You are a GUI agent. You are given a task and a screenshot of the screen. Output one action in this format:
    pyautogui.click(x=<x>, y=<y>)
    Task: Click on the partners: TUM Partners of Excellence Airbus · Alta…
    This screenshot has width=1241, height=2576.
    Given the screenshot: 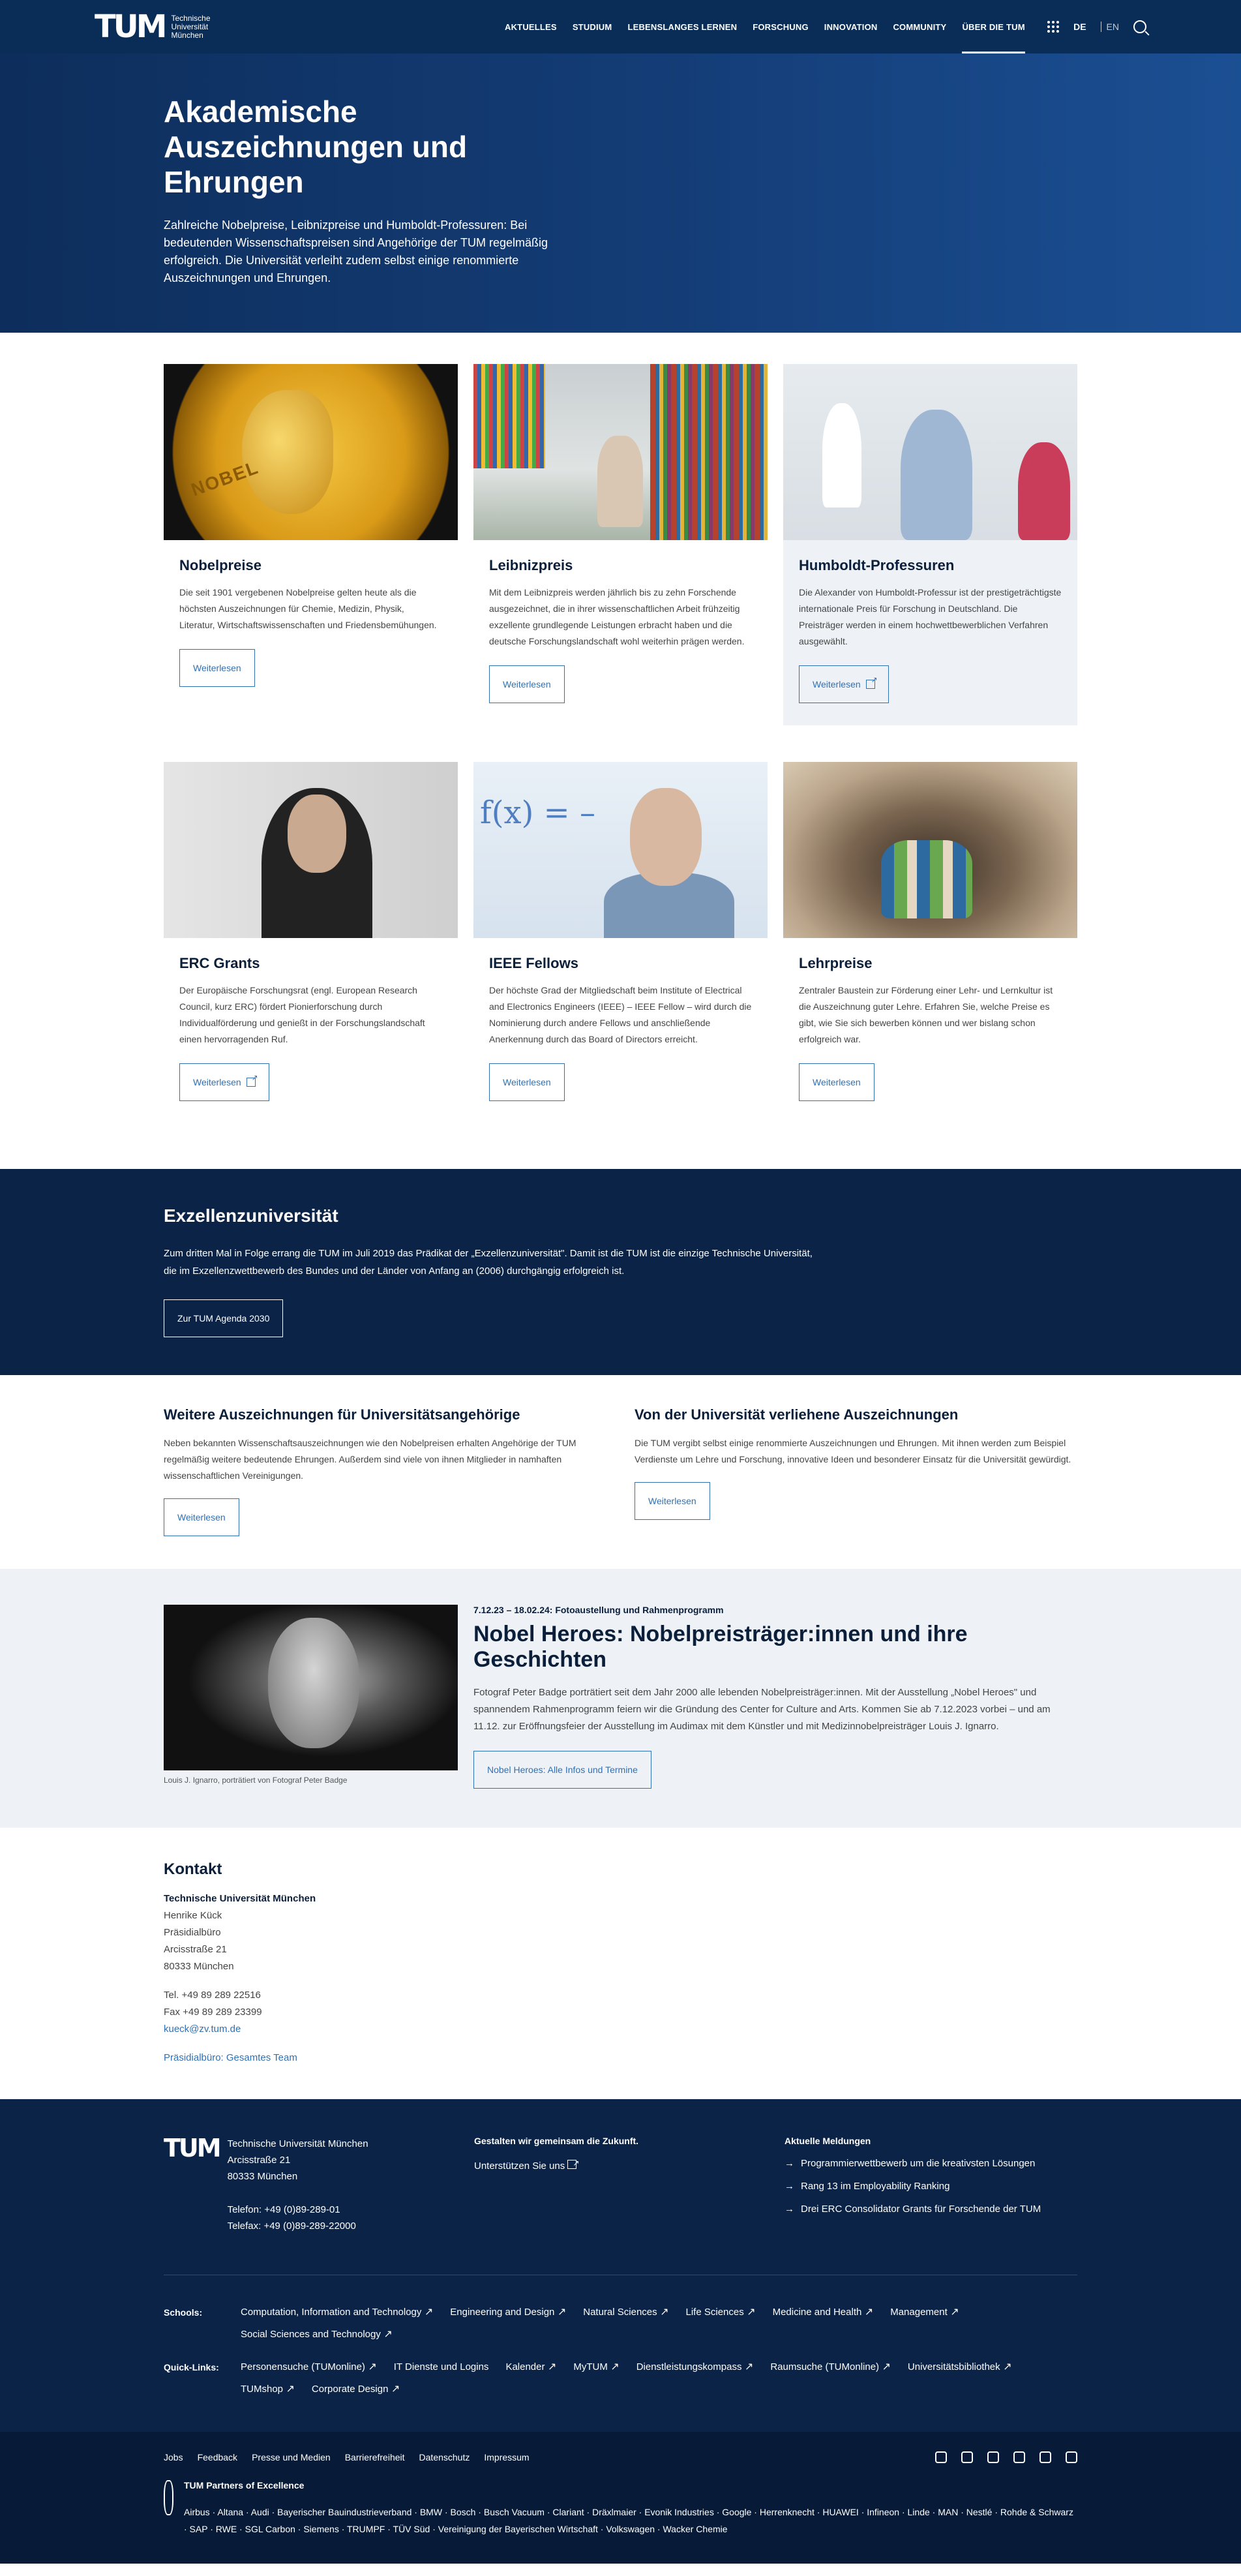 What is the action you would take?
    pyautogui.click(x=620, y=2509)
    